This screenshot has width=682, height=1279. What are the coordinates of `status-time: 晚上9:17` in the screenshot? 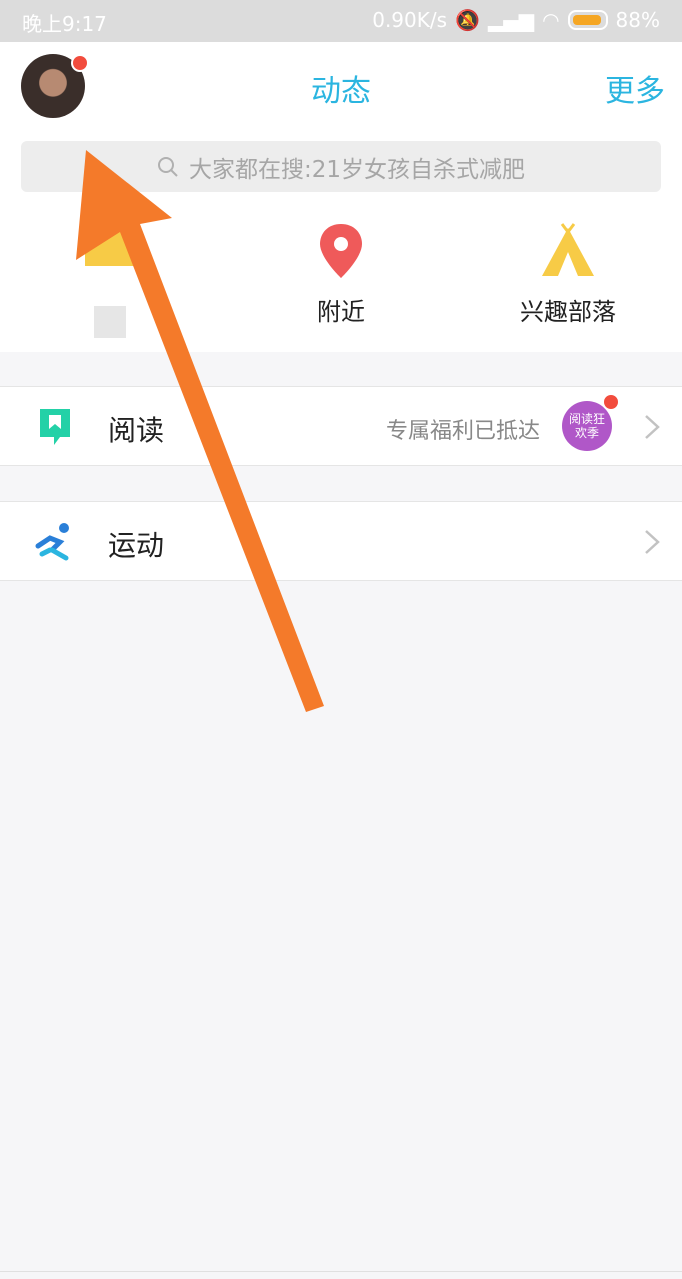 It's located at (64, 24).